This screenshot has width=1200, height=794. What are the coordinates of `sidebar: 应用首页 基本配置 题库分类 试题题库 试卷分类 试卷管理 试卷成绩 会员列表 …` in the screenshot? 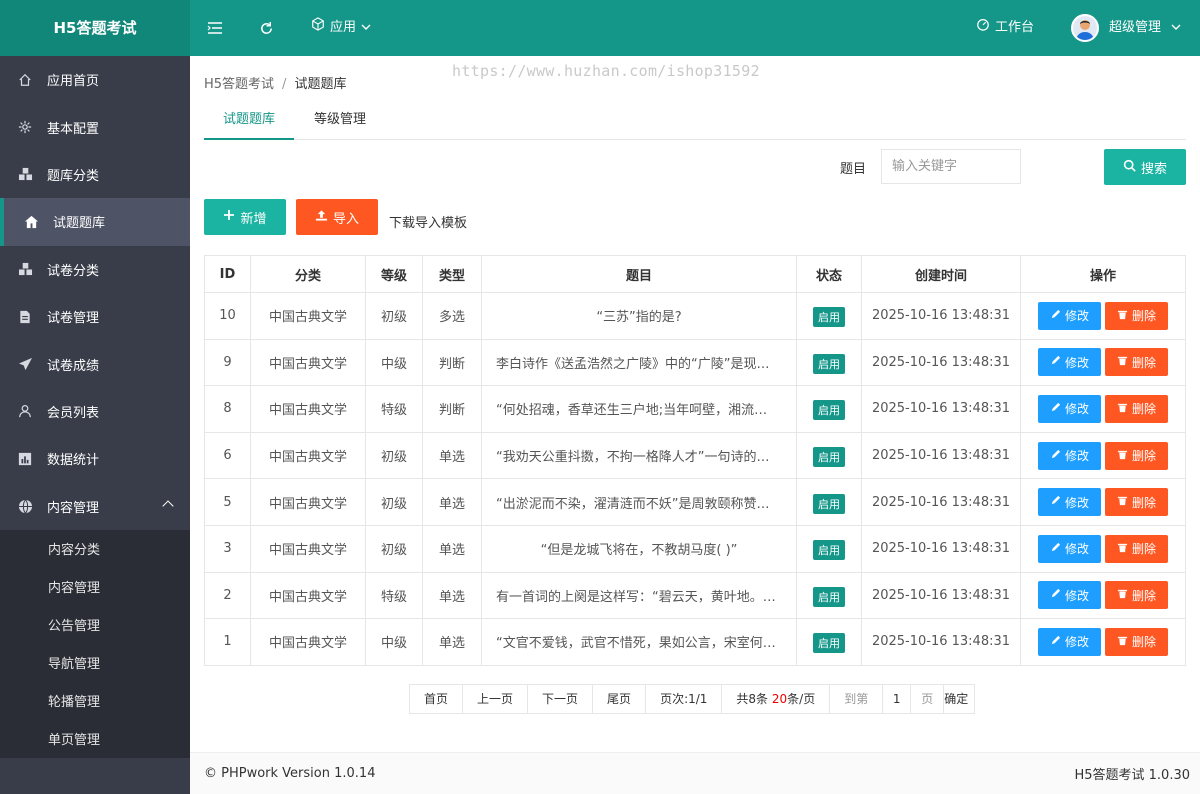 It's located at (95, 425).